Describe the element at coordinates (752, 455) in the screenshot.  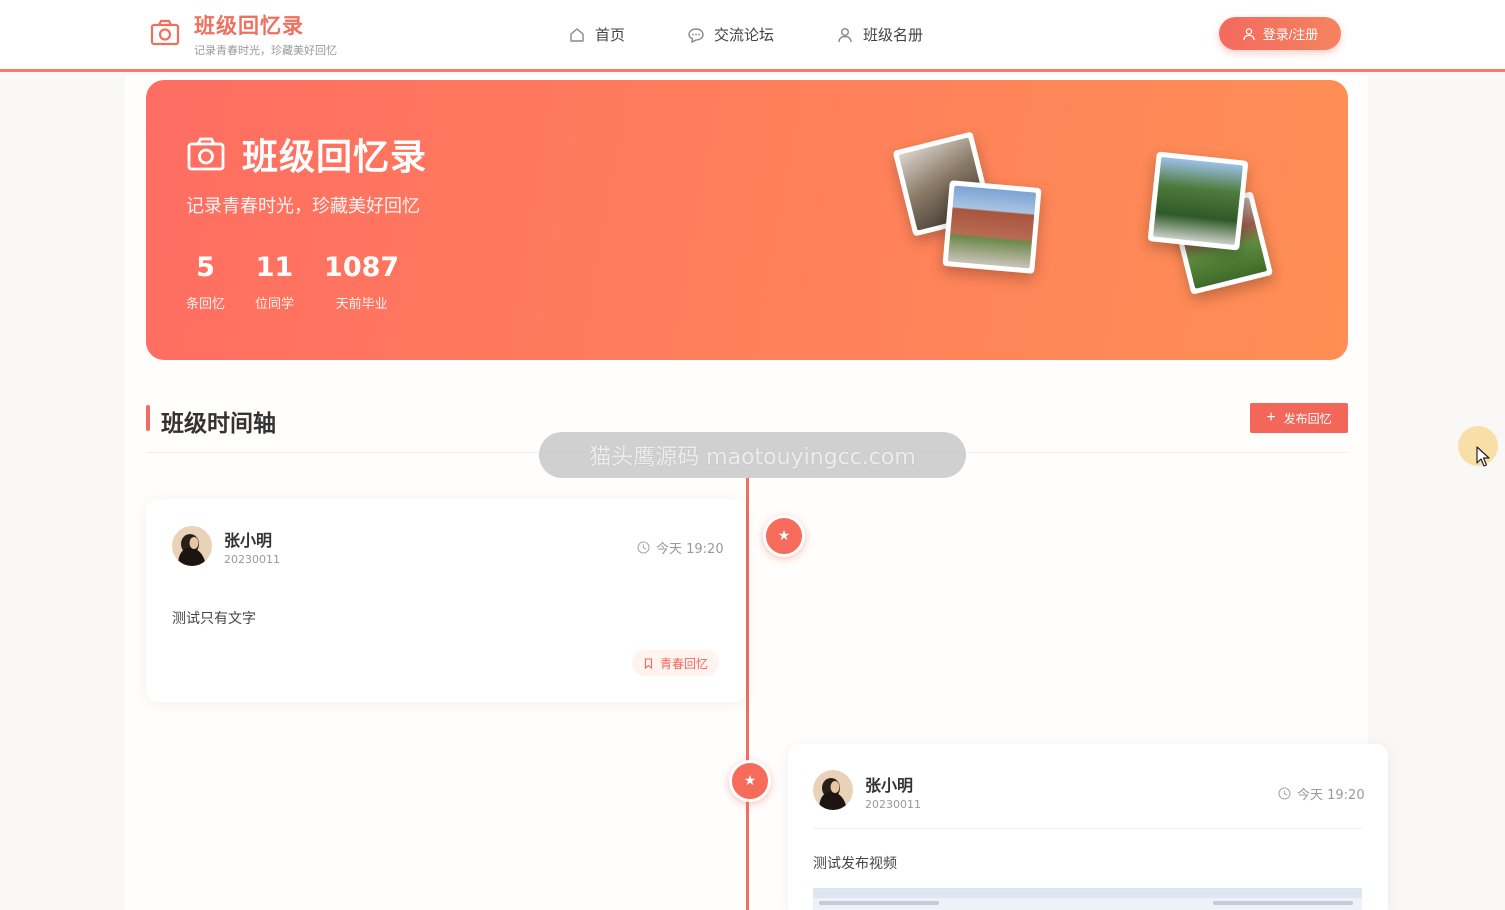
I see `watermark: 猫头鹰源码 maotouyingcc.com` at that location.